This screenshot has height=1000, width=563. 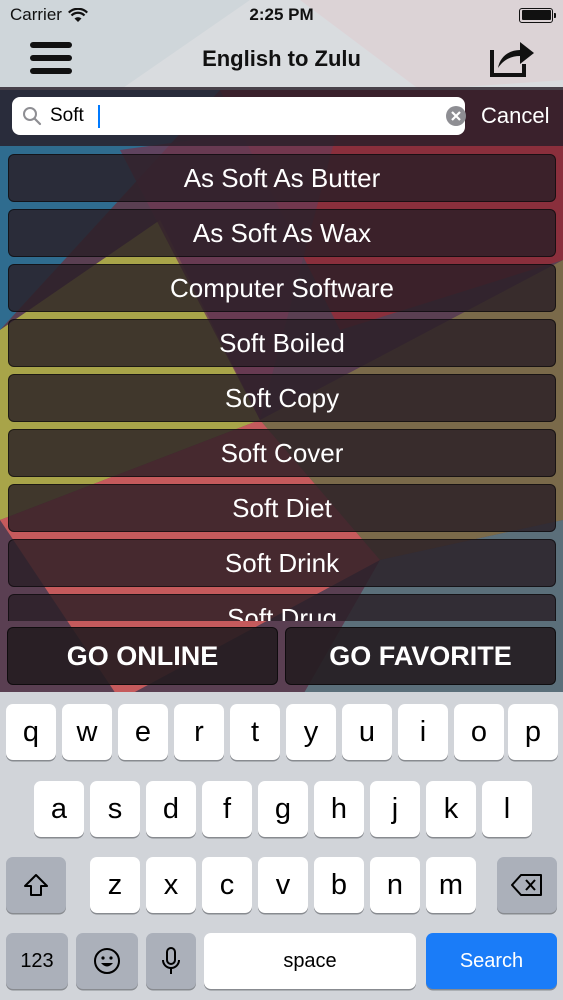 I want to click on list-item: Soft Copy, so click(x=282, y=398).